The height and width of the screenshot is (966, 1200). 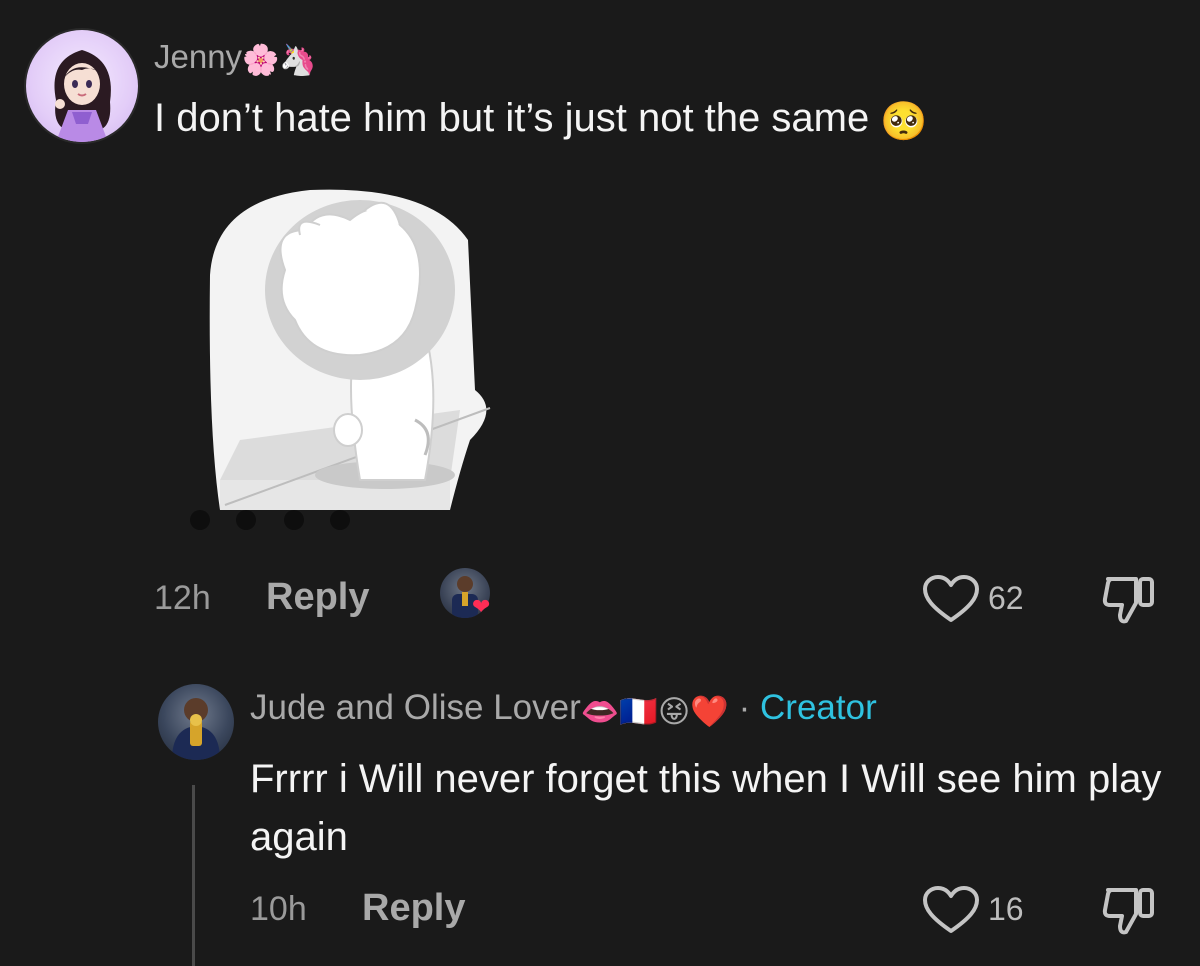 I want to click on comment-username: Jenny🌸🦄, so click(x=235, y=58).